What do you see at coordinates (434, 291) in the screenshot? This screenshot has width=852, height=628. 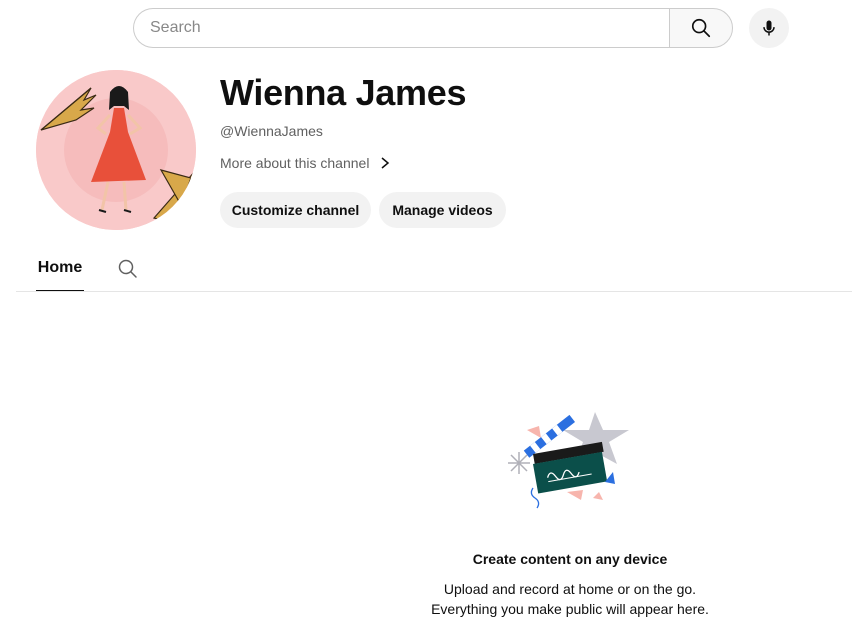 I see `tab-divider` at bounding box center [434, 291].